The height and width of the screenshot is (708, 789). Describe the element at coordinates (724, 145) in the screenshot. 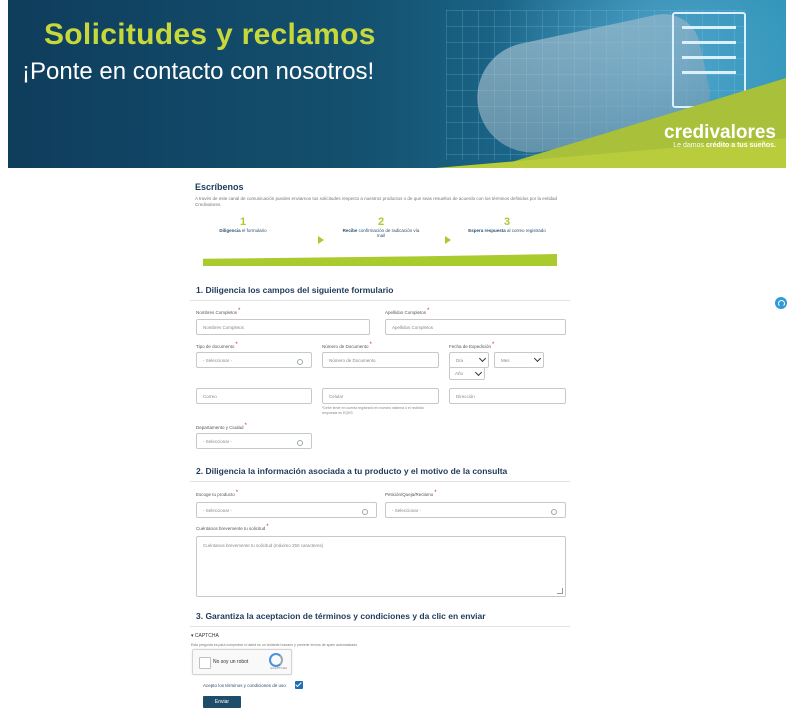

I see `brand-tagline: Le damos crédito a tus sueños.` at that location.